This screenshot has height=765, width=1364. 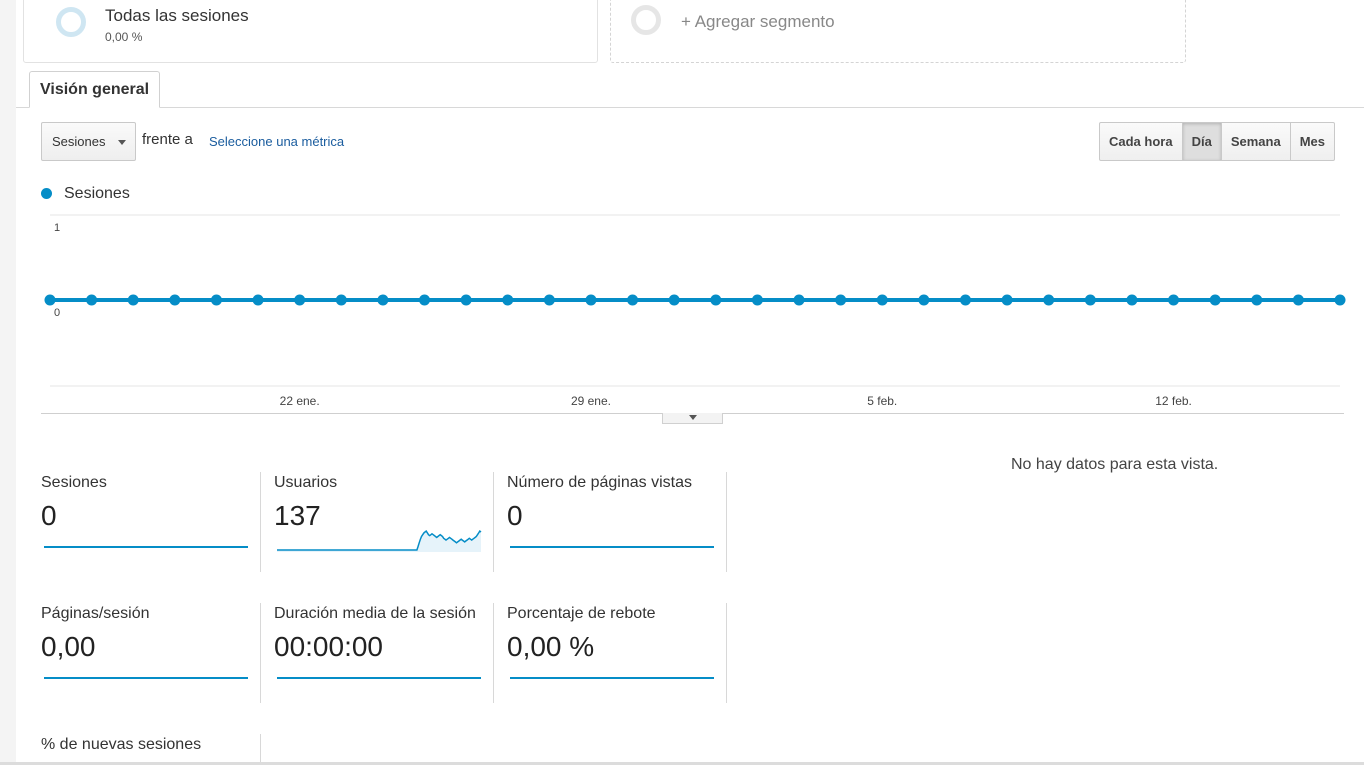 What do you see at coordinates (177, 15) in the screenshot?
I see `segment-title: Todas las sesiones` at bounding box center [177, 15].